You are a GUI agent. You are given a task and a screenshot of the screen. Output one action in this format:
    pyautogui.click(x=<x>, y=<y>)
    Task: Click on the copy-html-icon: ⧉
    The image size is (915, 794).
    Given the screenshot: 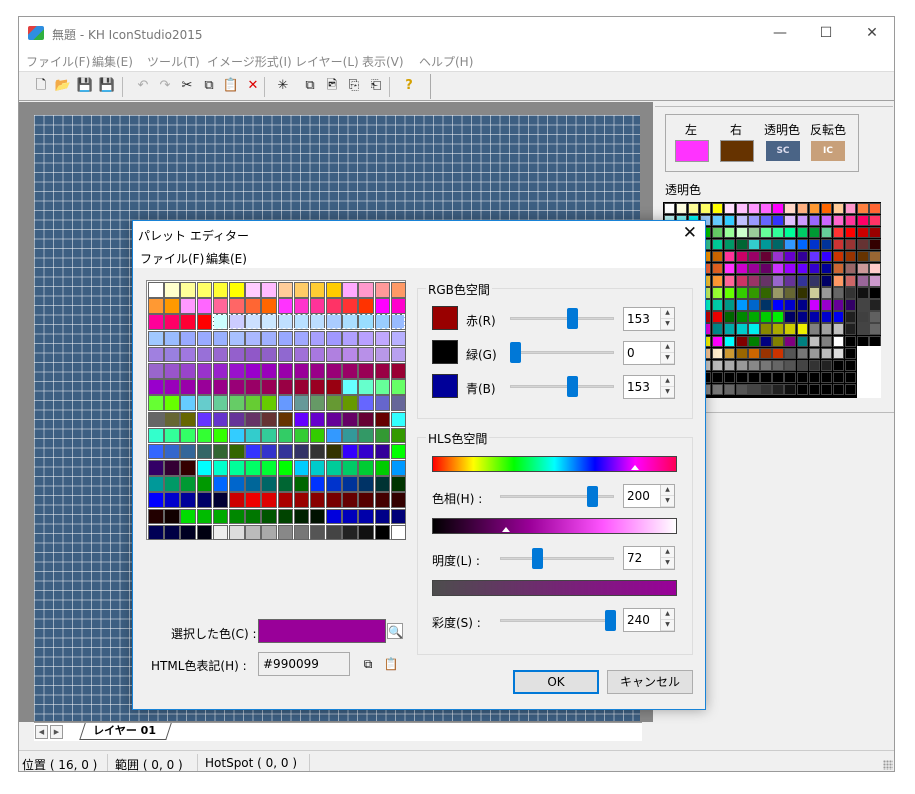 What is the action you would take?
    pyautogui.click(x=368, y=664)
    